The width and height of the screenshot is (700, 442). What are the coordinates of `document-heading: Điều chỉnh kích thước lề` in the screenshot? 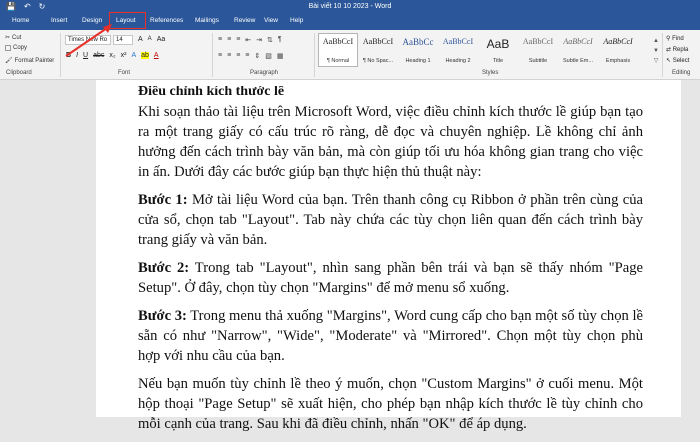 It's located at (211, 92).